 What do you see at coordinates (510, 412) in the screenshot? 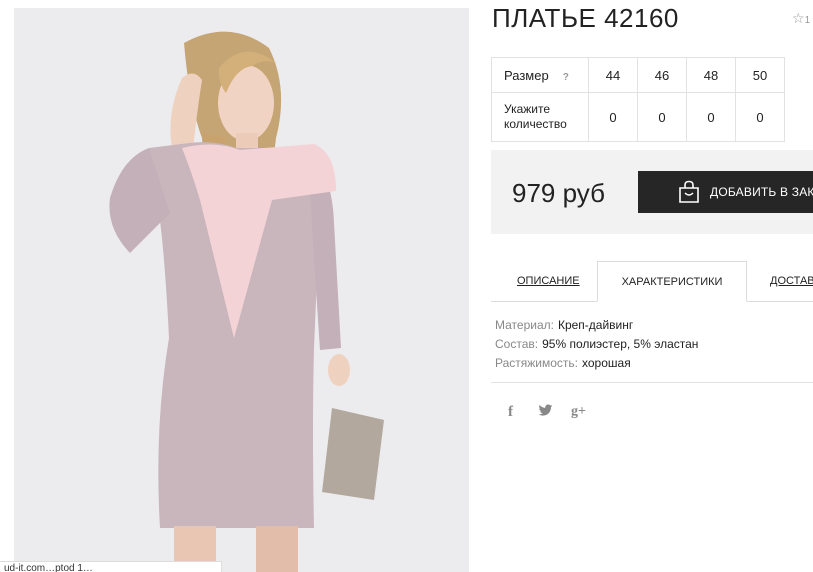
I see `facebook-icon: f` at bounding box center [510, 412].